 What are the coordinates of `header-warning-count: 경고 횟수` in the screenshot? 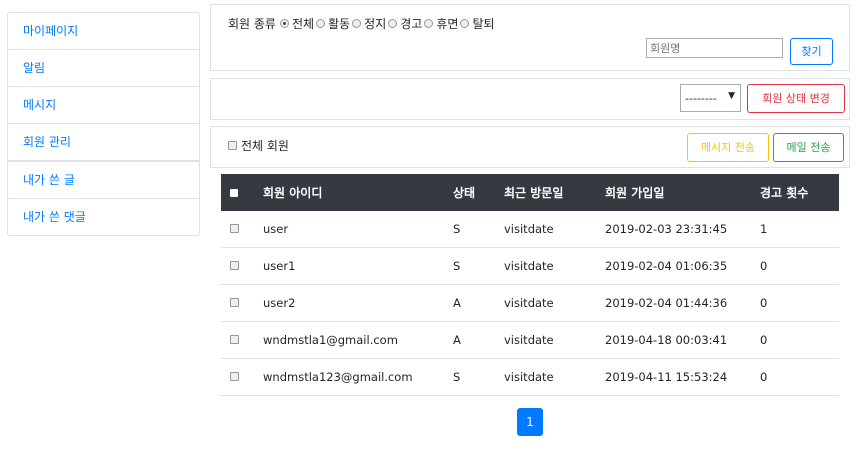 It's located at (784, 193).